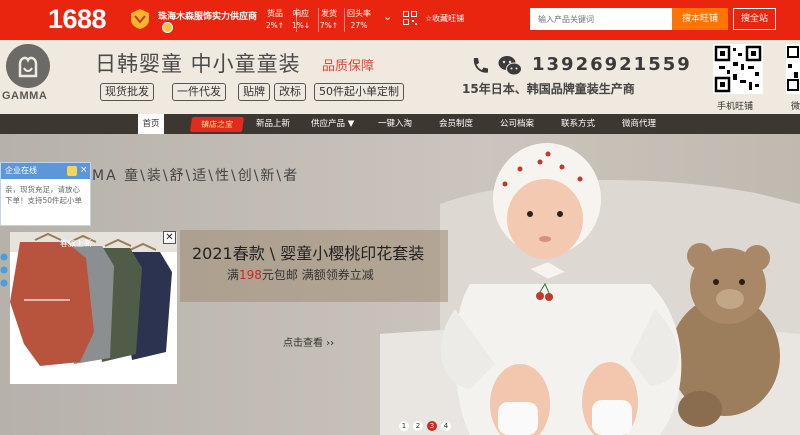 This screenshot has width=800, height=435. Describe the element at coordinates (151, 124) in the screenshot. I see `nav-item-home: 首页` at that location.